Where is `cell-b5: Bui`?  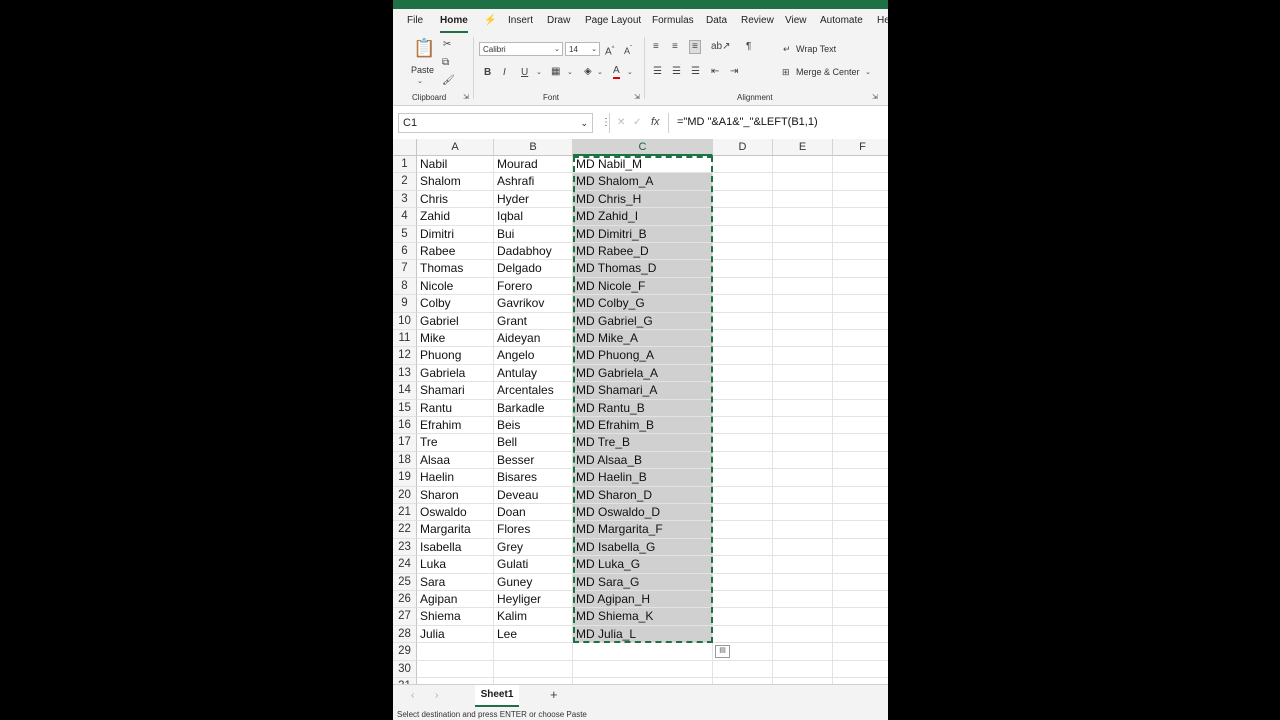
cell-b5: Bui is located at coordinates (533, 234).